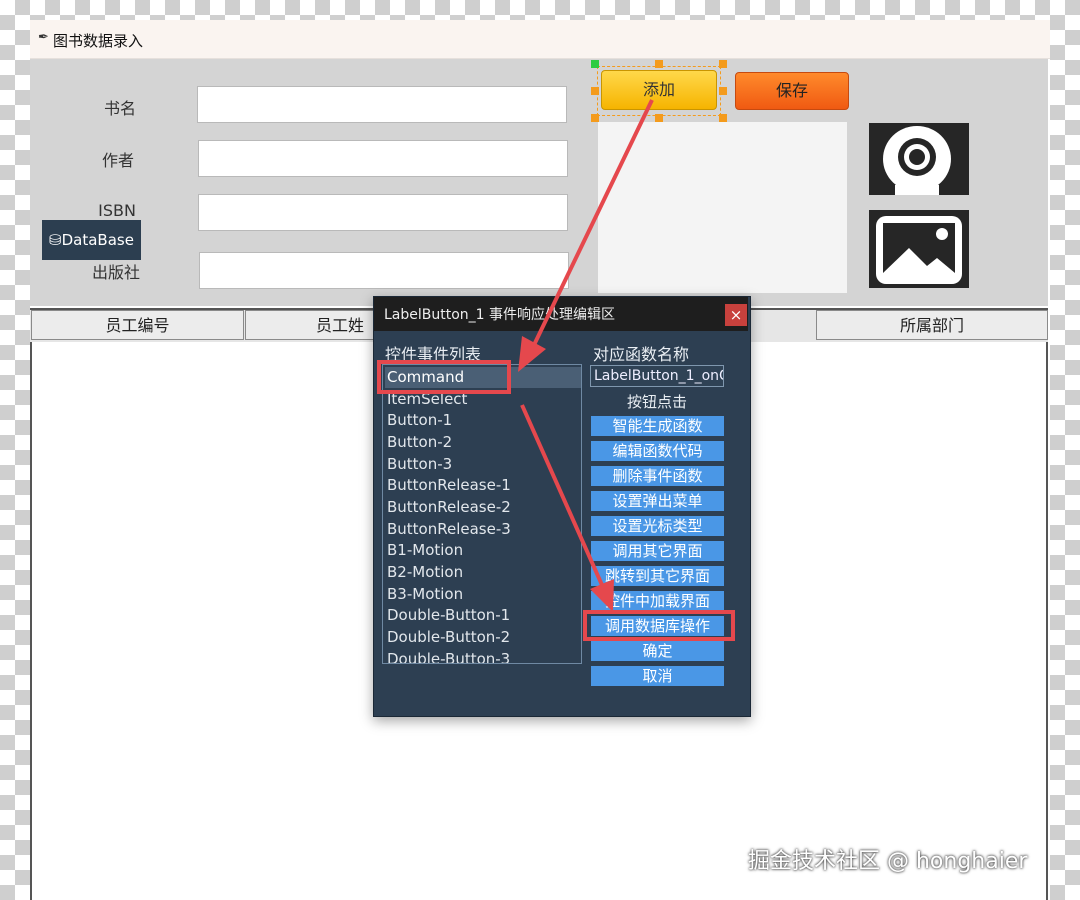  What do you see at coordinates (567, 508) in the screenshot?
I see `arrow-to-database` at bounding box center [567, 508].